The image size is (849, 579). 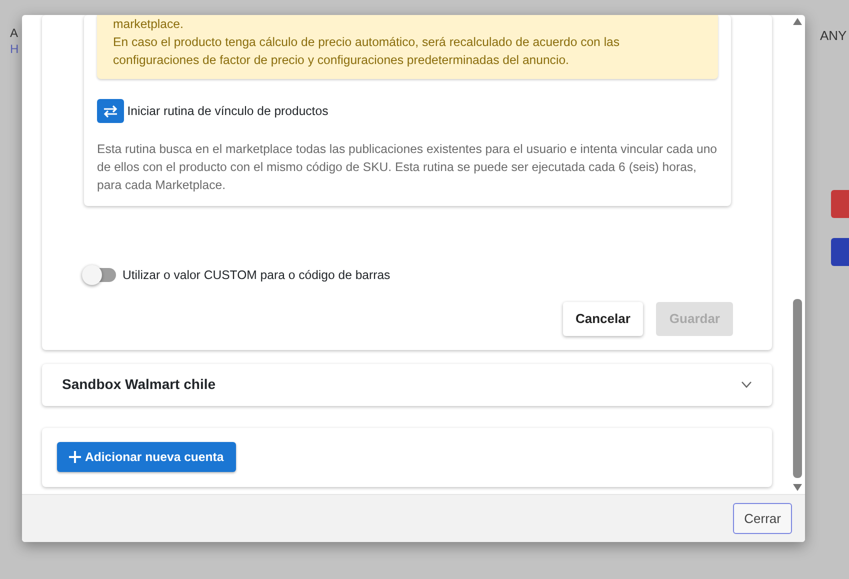 I want to click on routine-label: Iniciar rutina de vínculo de productos, so click(x=227, y=111).